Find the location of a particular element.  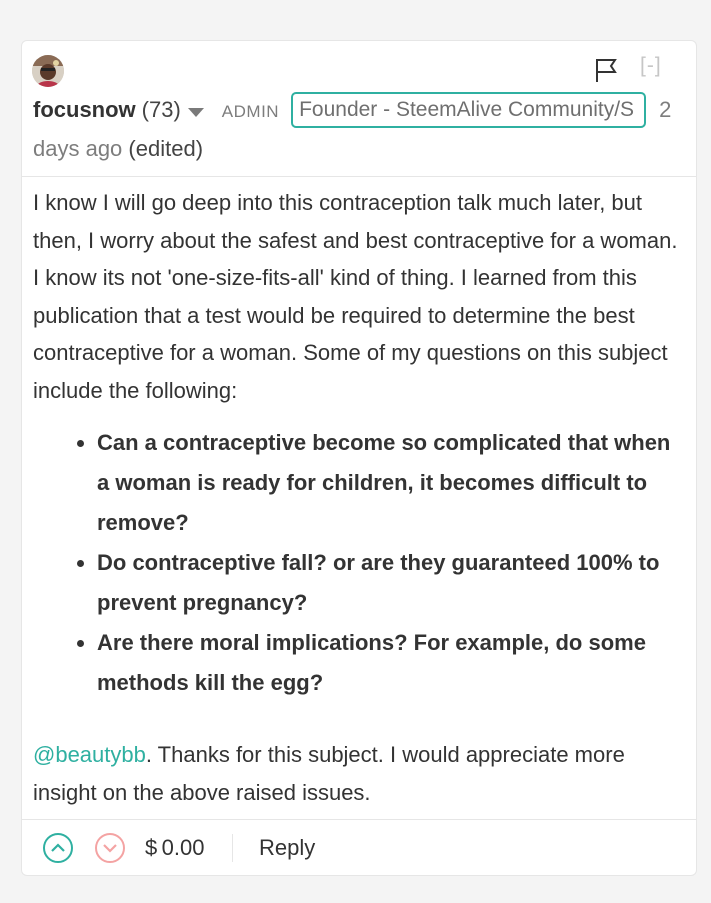

timestamp: days ago is located at coordinates (77, 148).